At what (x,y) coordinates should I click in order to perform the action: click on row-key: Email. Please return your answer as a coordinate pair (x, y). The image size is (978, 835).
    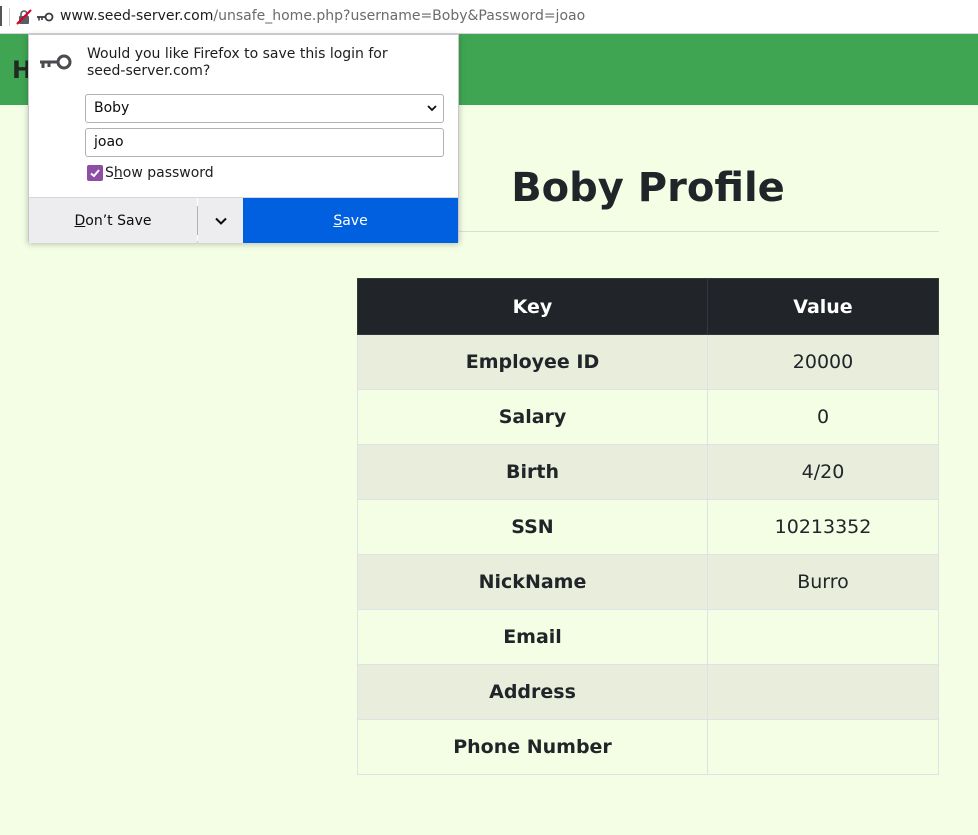
    Looking at the image, I should click on (532, 637).